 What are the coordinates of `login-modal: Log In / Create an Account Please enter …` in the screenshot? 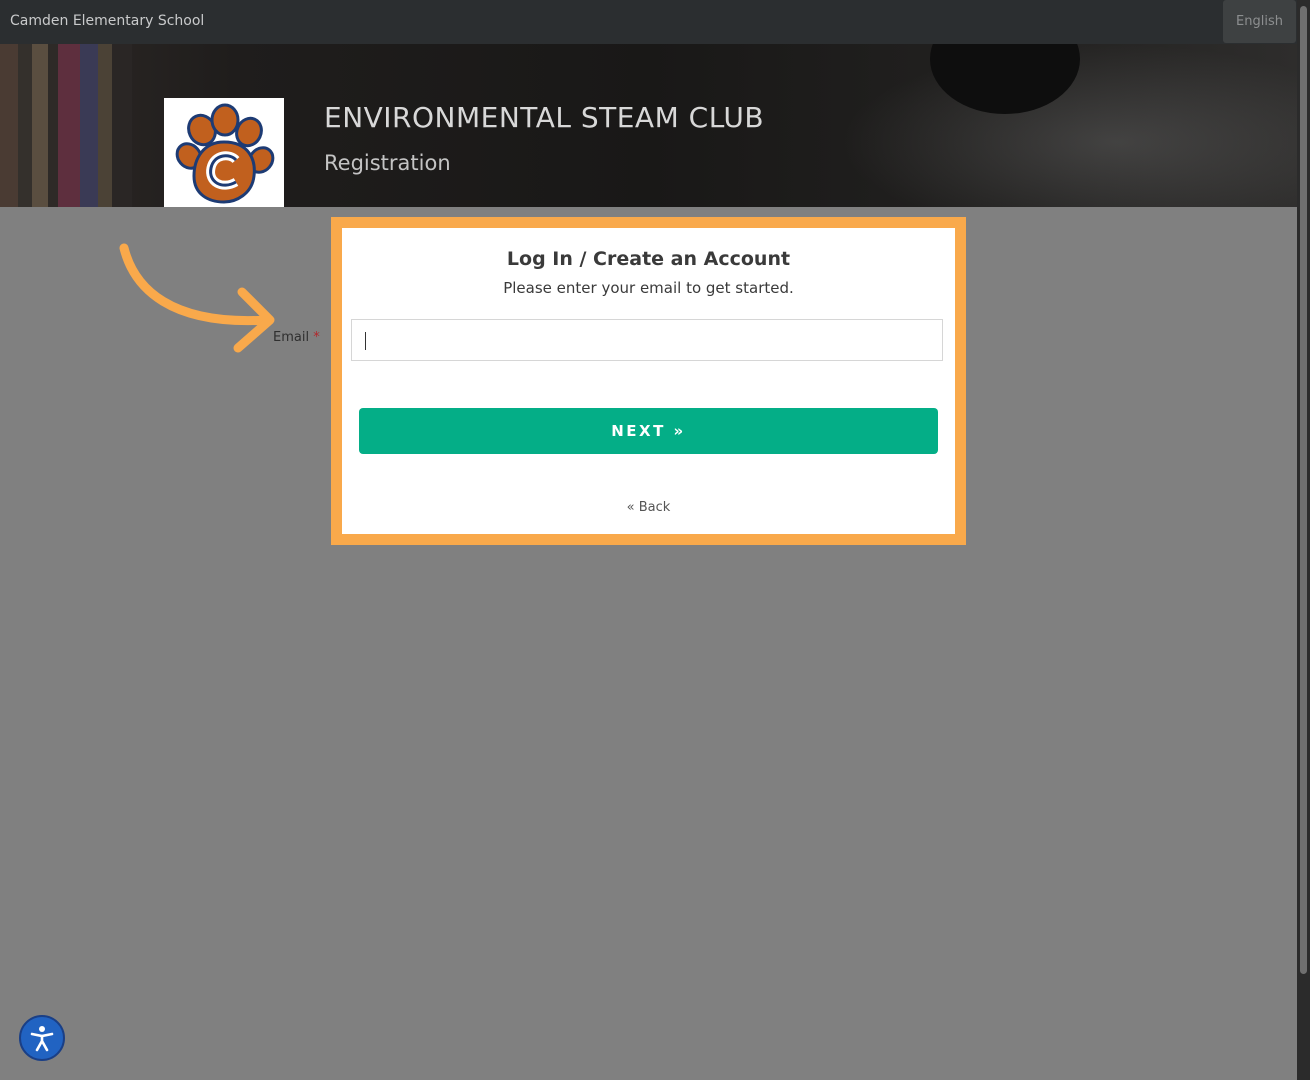 It's located at (648, 381).